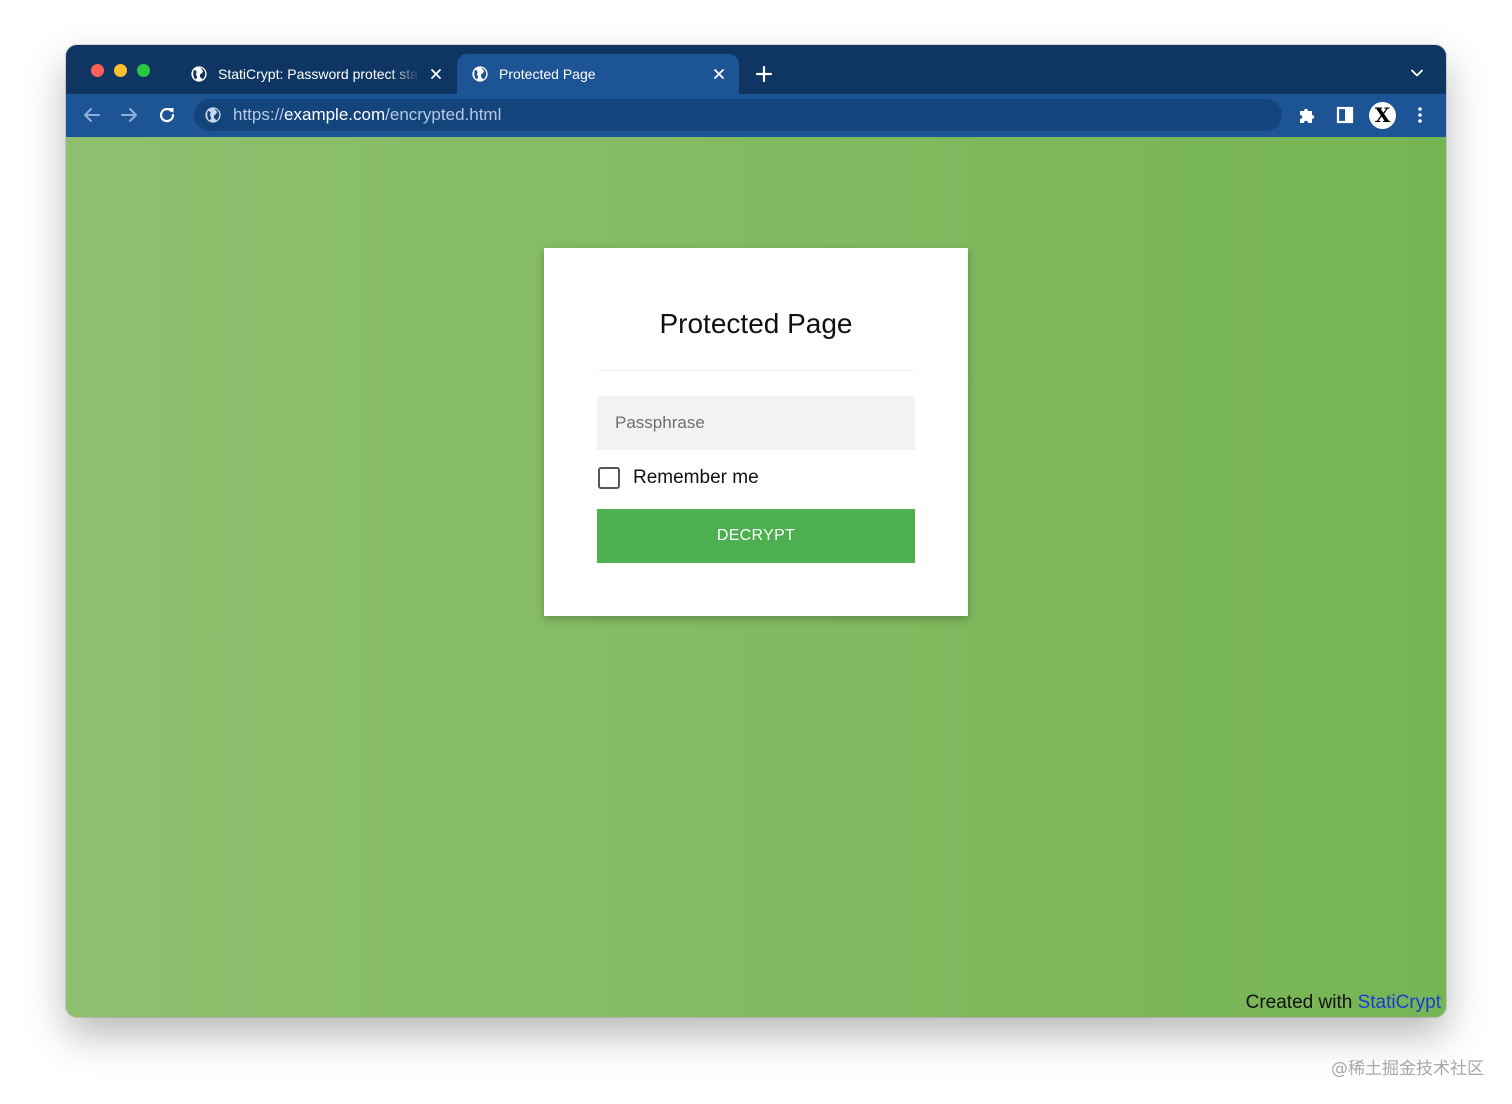  I want to click on tab-title: StatiCrypt: Password protect static HTML, so click(319, 74).